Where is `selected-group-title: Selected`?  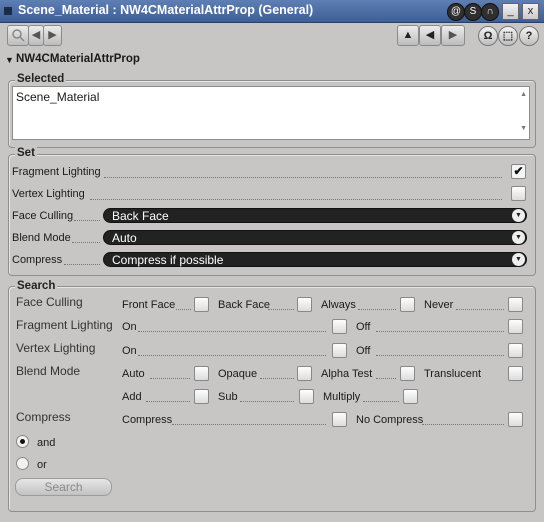 selected-group-title: Selected is located at coordinates (41, 79).